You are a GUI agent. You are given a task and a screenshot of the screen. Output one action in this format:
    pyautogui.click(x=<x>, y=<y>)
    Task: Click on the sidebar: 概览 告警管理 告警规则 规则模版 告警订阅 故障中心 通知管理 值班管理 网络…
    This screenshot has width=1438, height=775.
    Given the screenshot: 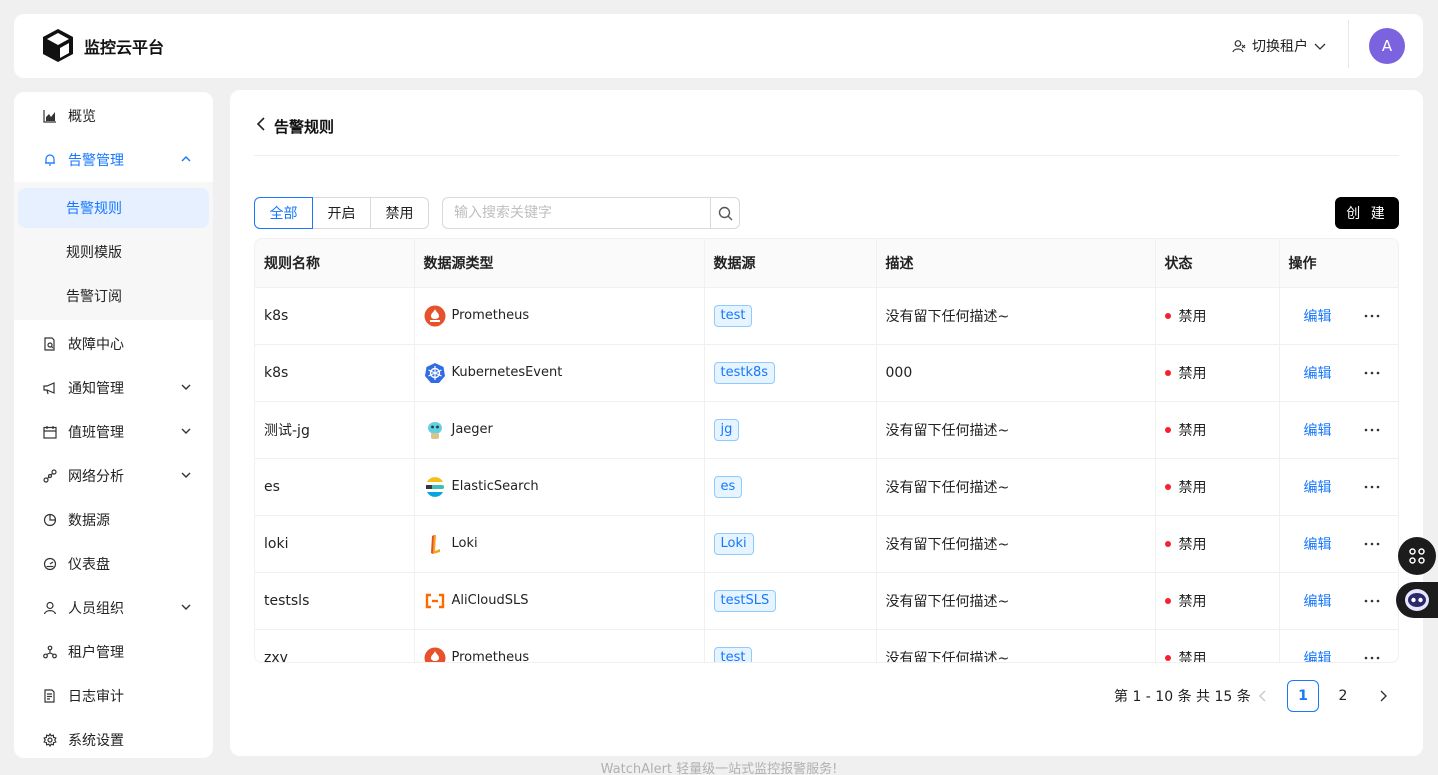 What is the action you would take?
    pyautogui.click(x=113, y=425)
    